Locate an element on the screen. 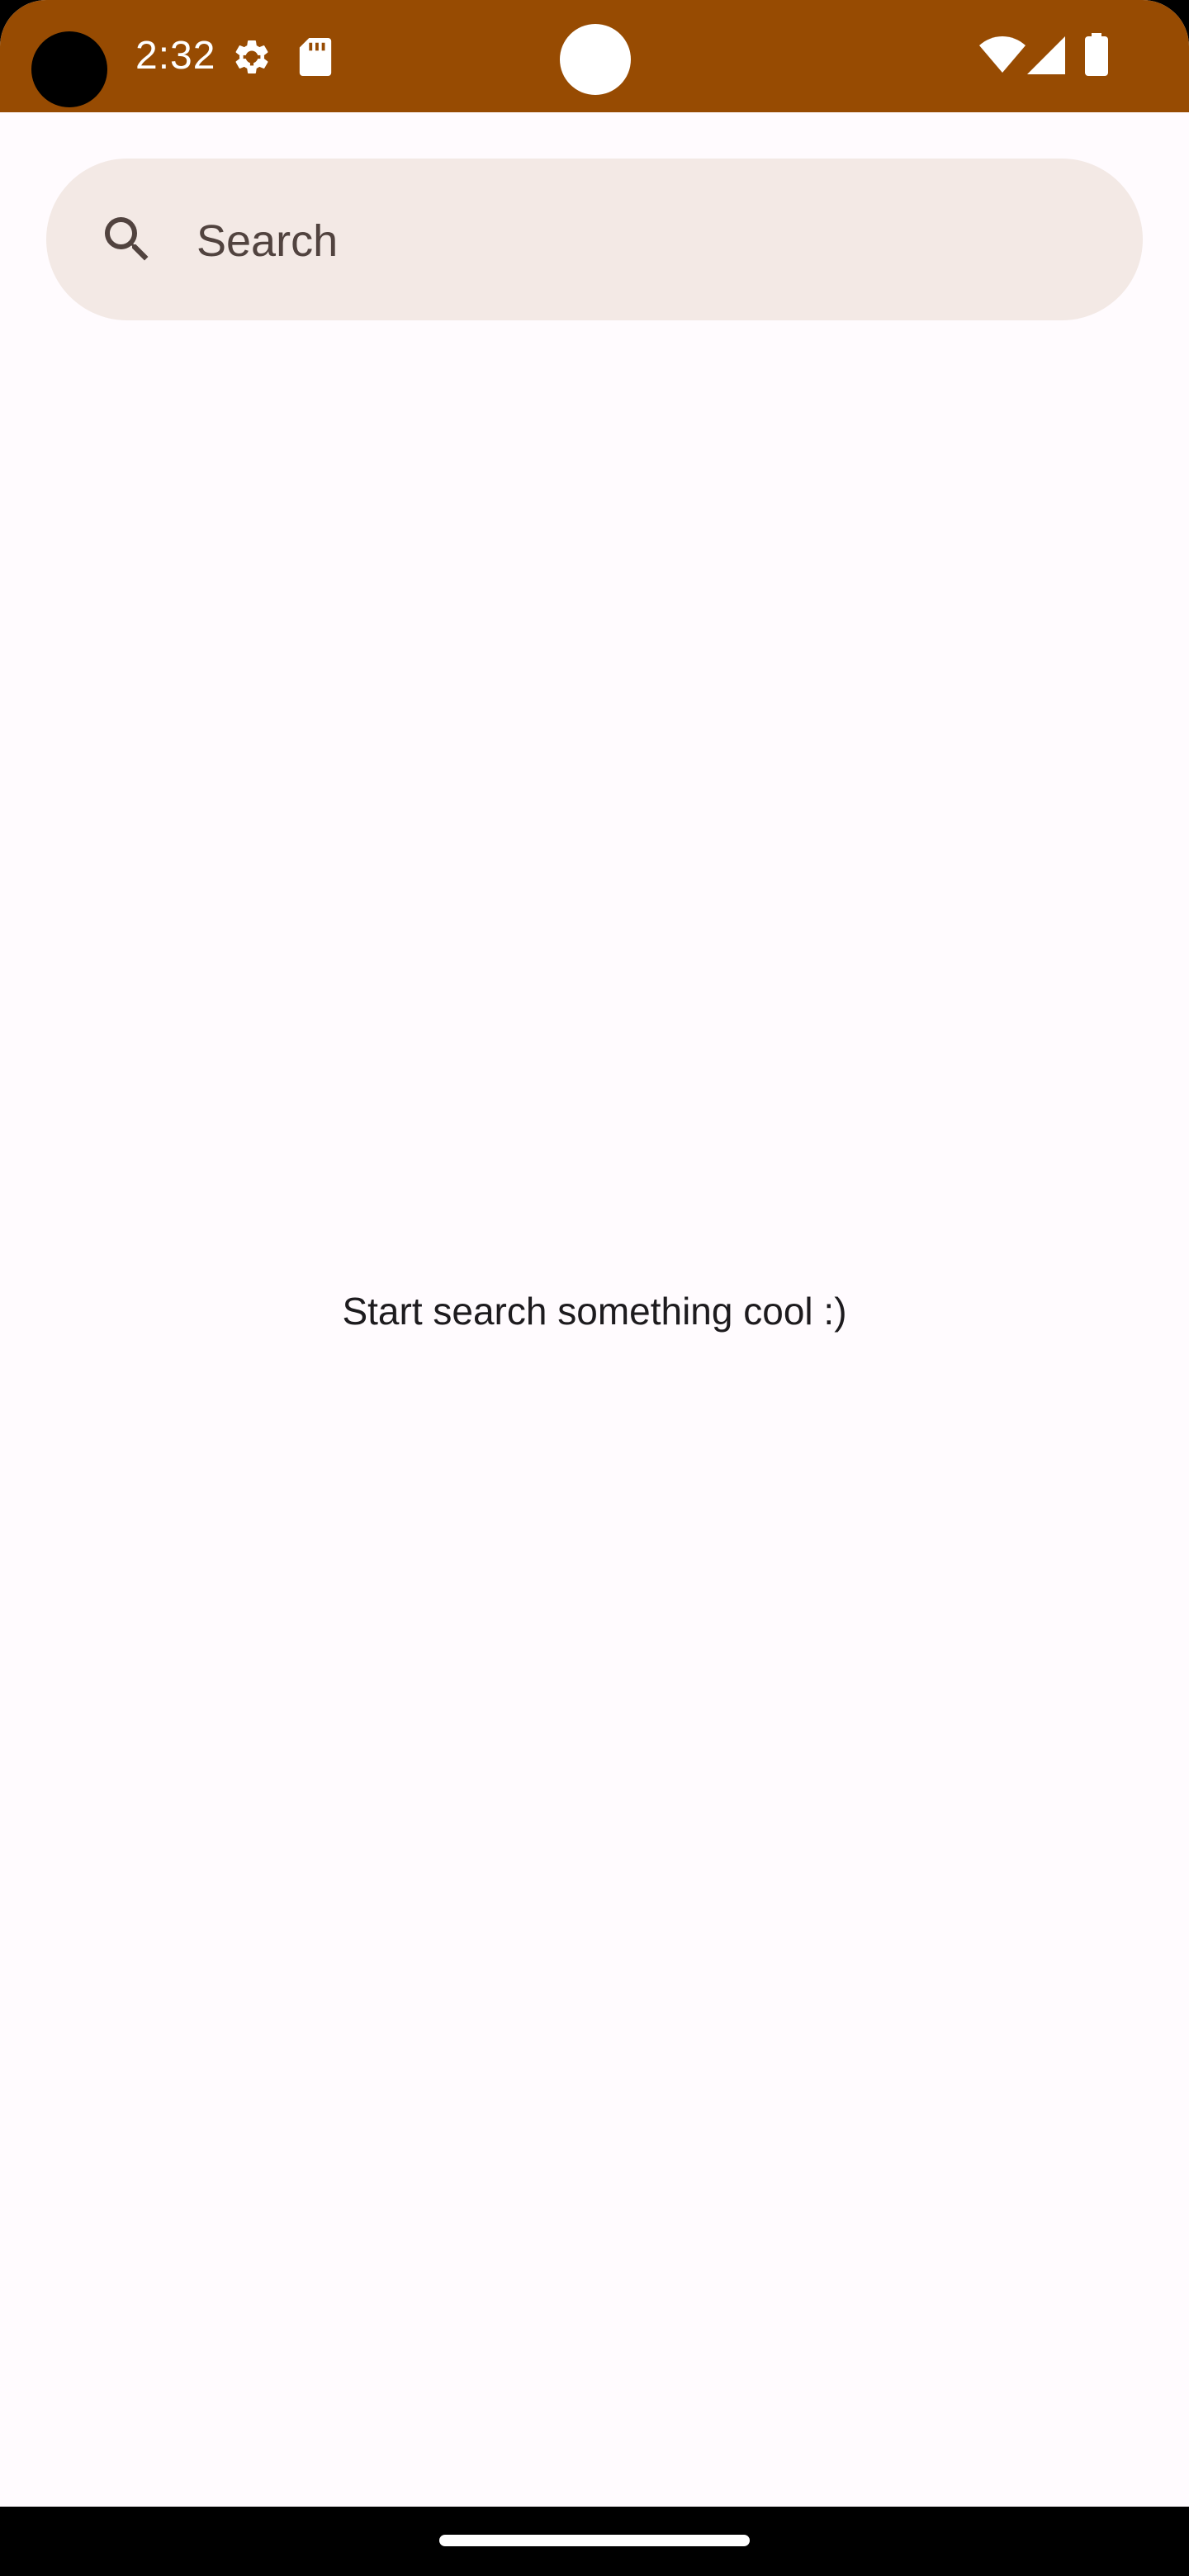 The image size is (1189, 2576). sd-card-icon is located at coordinates (315, 57).